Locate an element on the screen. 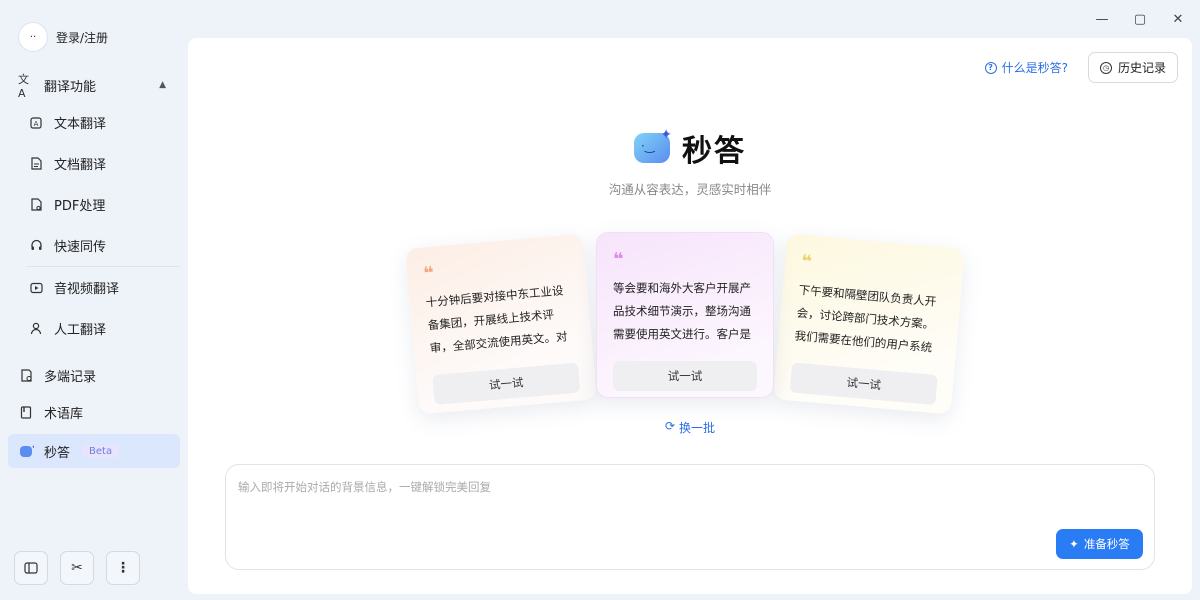 This screenshot has width=1200, height=600. sidebar-item-label: 文本翻译 is located at coordinates (80, 124).